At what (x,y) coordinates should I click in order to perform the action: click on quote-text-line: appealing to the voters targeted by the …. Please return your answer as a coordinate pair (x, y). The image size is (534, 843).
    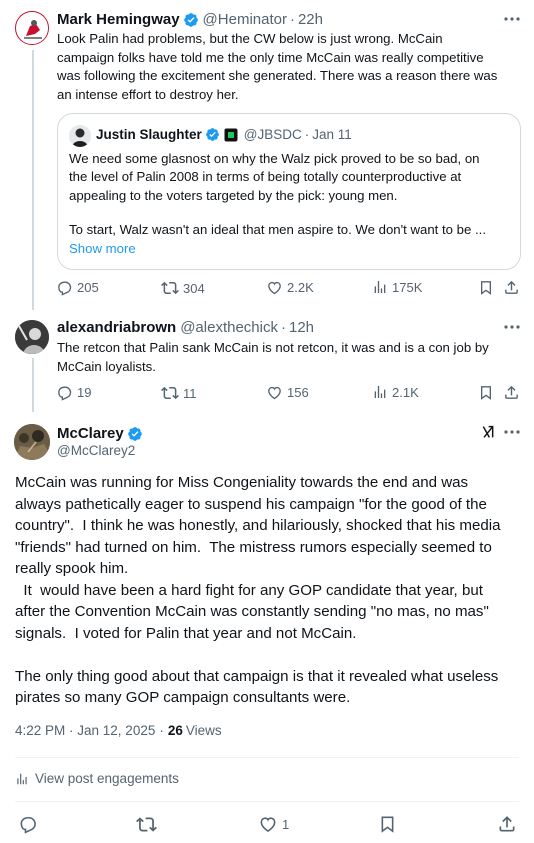
    Looking at the image, I should click on (233, 195).